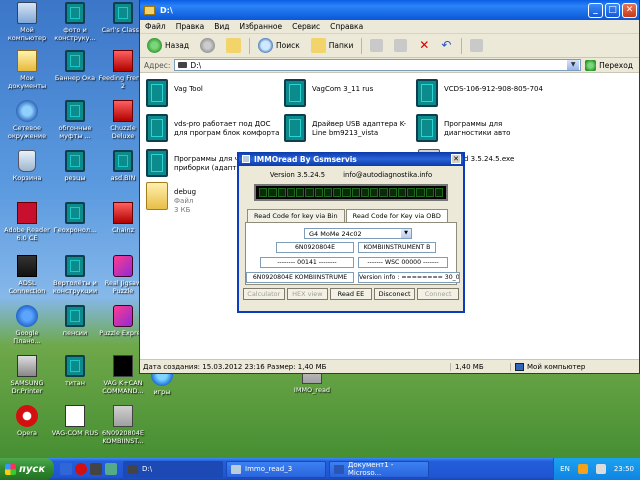 The height and width of the screenshot is (480, 640). Describe the element at coordinates (388, 175) in the screenshot. I see `email-text: info@autodiagnostika.info` at that location.